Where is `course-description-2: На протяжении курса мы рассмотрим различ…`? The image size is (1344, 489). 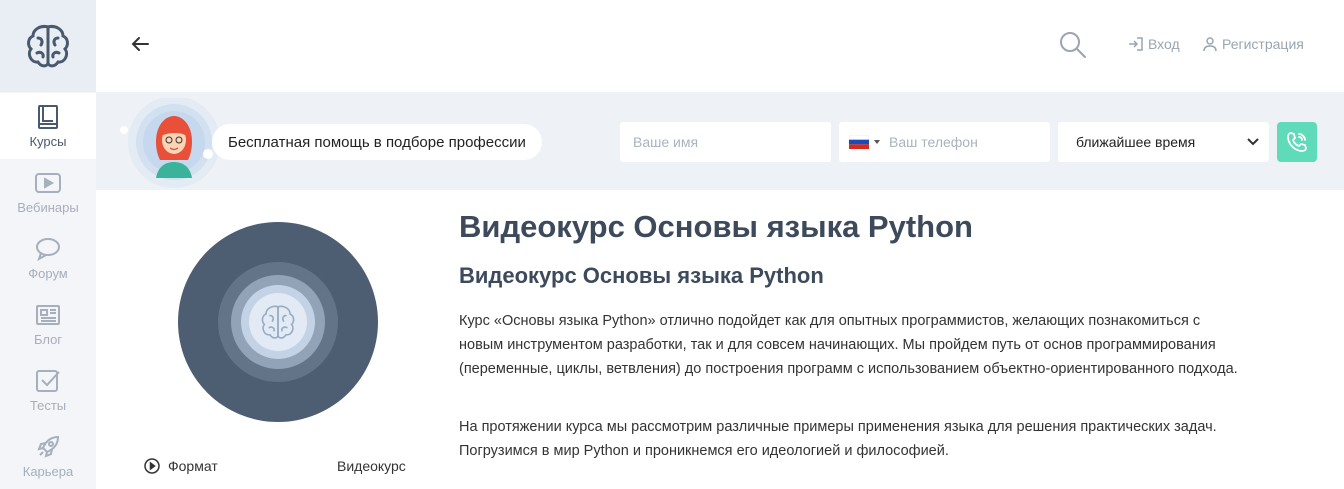
course-description-2: На протяжении курса мы рассмотрим различ… is located at coordinates (838, 439).